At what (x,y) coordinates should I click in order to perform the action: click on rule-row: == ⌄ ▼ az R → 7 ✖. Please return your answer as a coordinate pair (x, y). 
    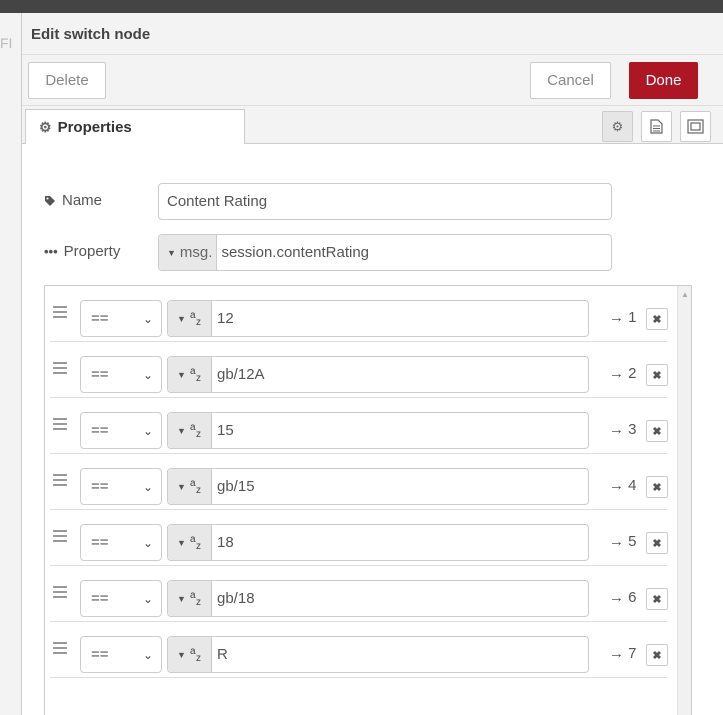
    Looking at the image, I should click on (359, 650).